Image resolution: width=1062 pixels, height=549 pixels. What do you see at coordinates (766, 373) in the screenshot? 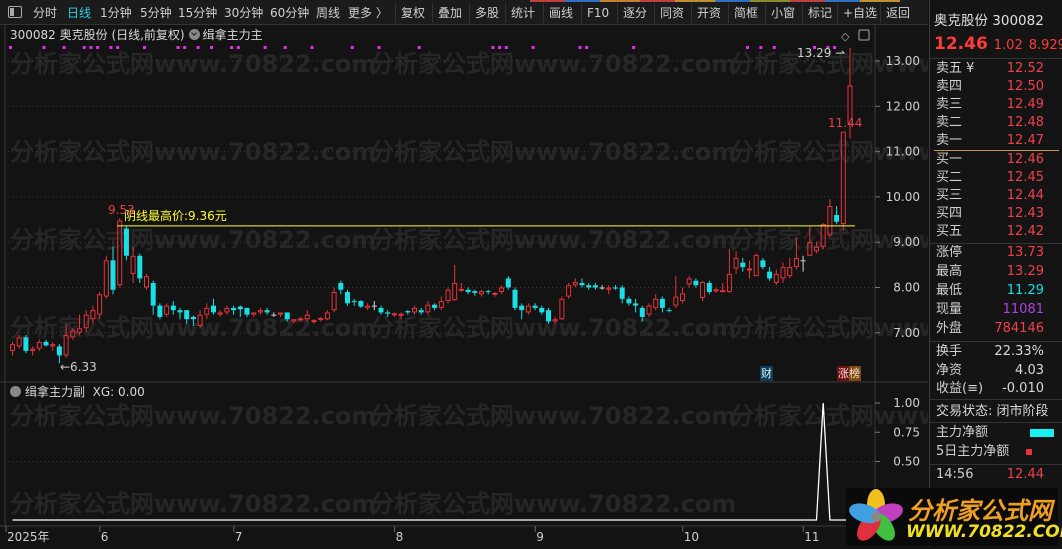
I see `finance-badge: 财` at bounding box center [766, 373].